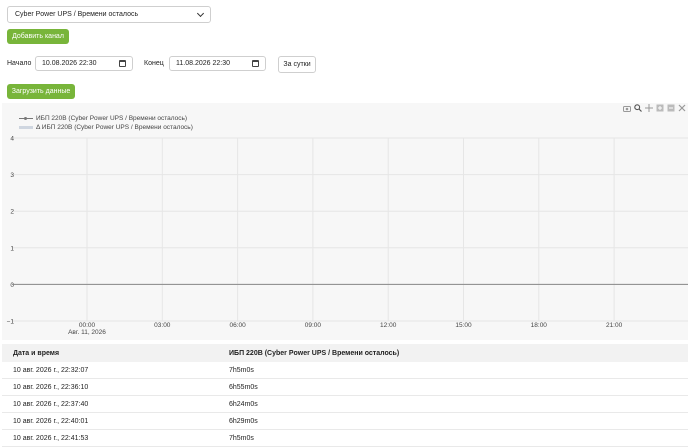 Image resolution: width=690 pixels, height=448 pixels. I want to click on table-cell-datetime: 10 авг. 2026 г., 22:40:01, so click(51, 421).